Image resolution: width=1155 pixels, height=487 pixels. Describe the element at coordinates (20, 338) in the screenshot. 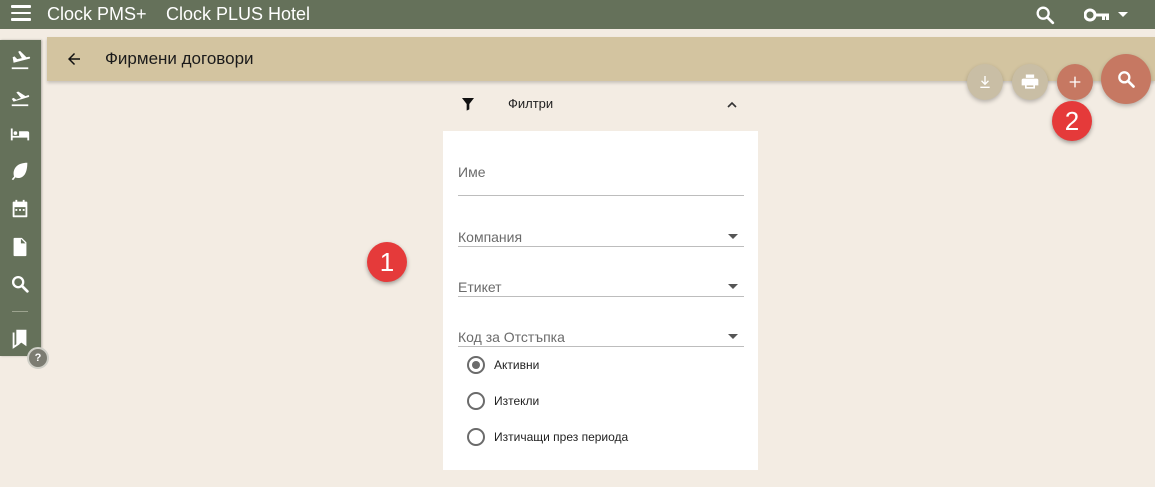

I see `bookmarks-icon` at that location.